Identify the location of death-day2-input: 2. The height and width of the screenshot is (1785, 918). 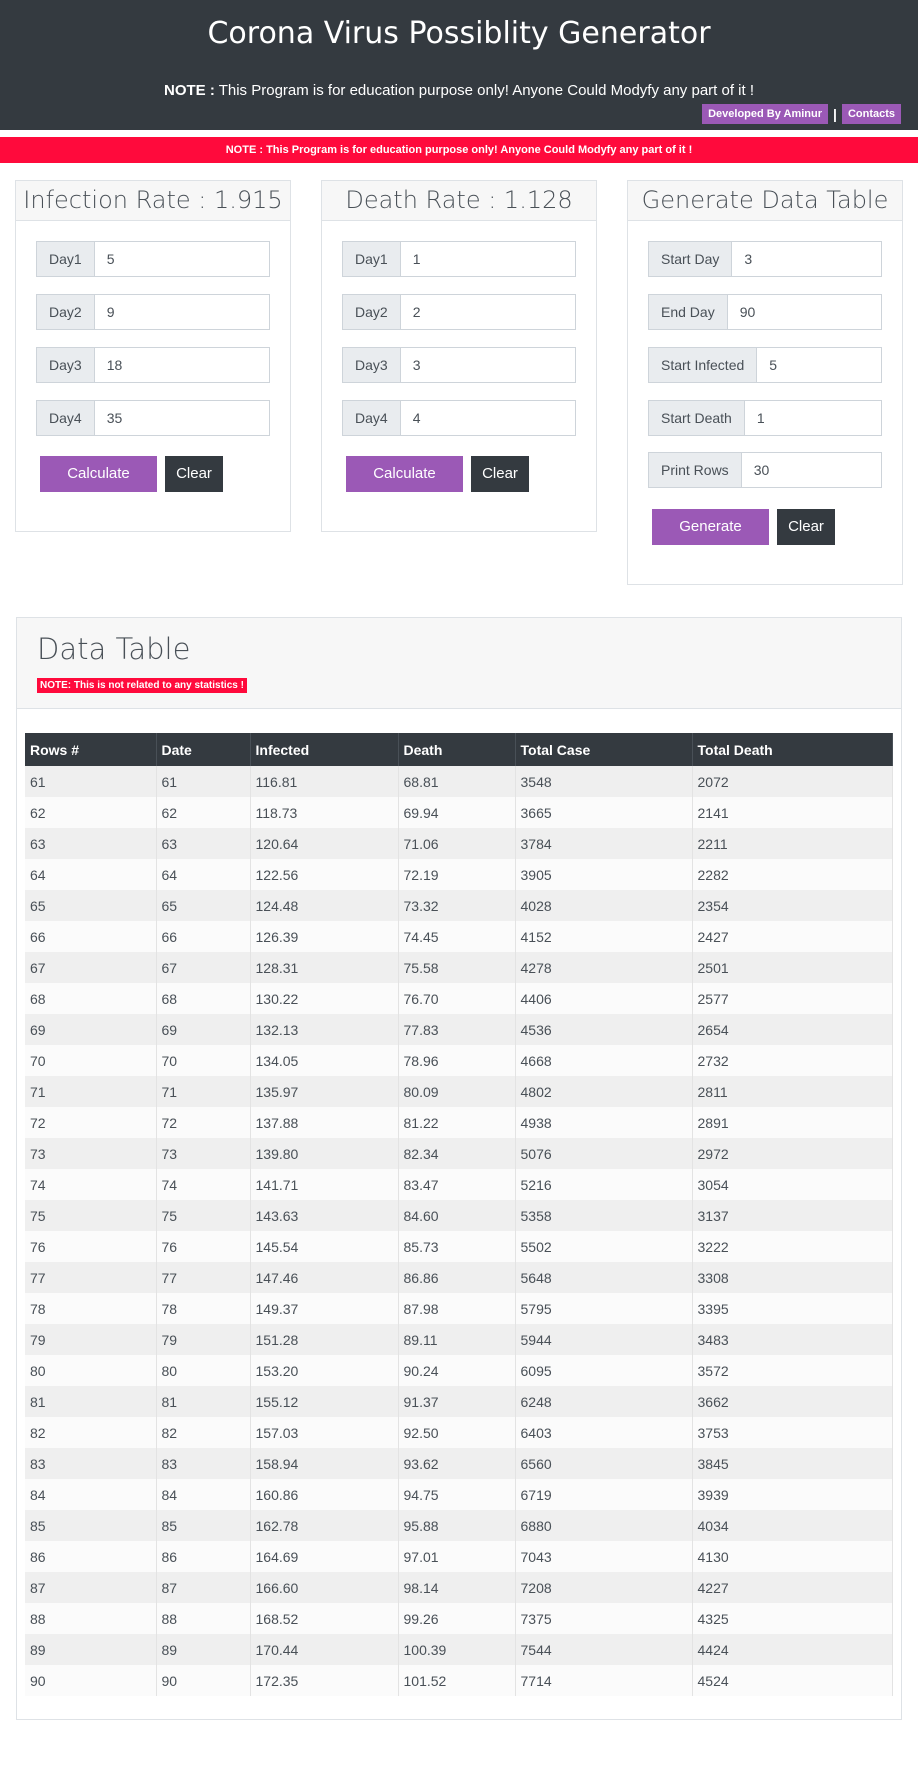
(487, 312).